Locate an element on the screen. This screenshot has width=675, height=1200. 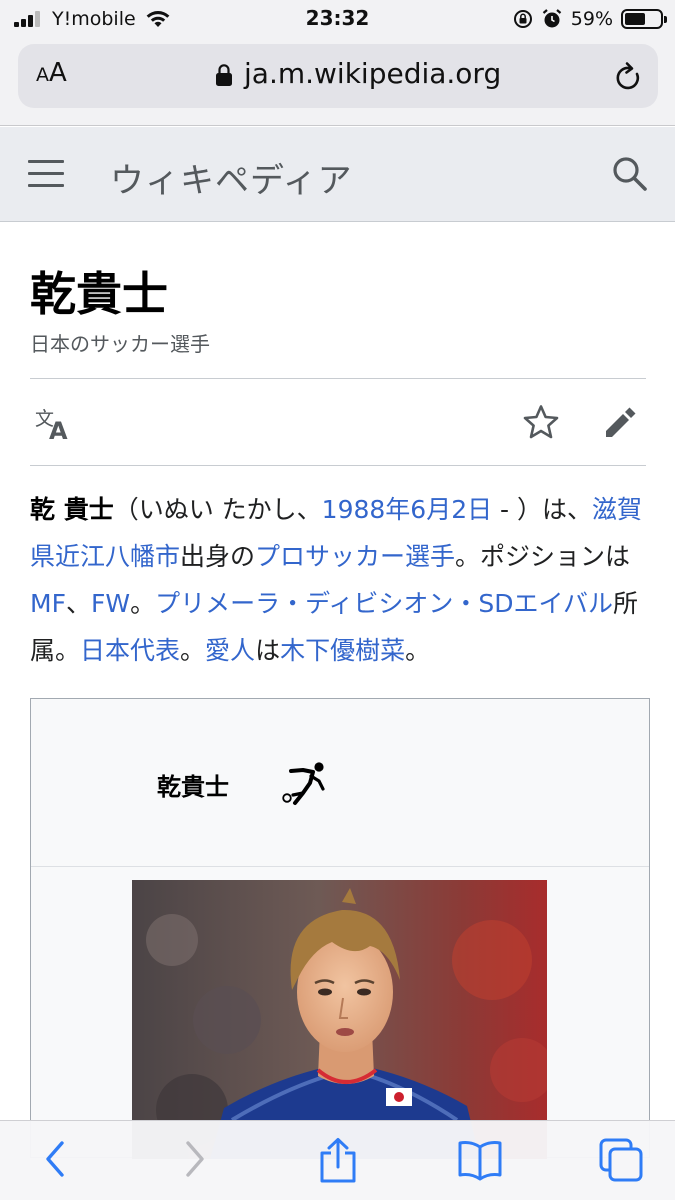
address-bar: AA ja.m.wikipedia.org is located at coordinates (338, 76).